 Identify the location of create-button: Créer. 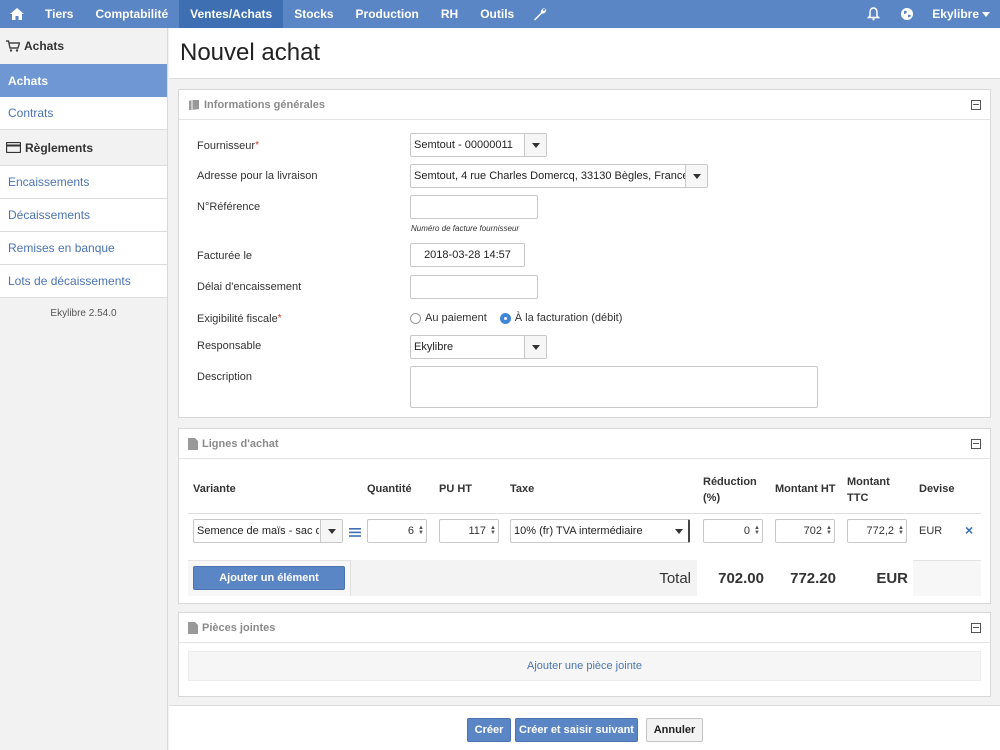
(489, 730).